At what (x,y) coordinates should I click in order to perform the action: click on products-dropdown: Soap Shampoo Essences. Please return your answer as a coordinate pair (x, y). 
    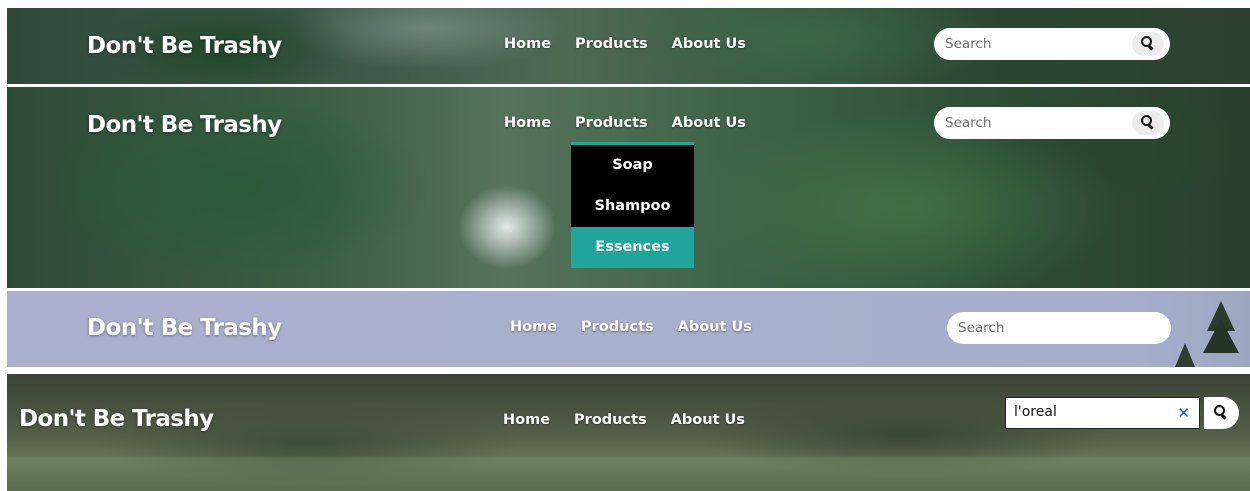
    Looking at the image, I should click on (632, 205).